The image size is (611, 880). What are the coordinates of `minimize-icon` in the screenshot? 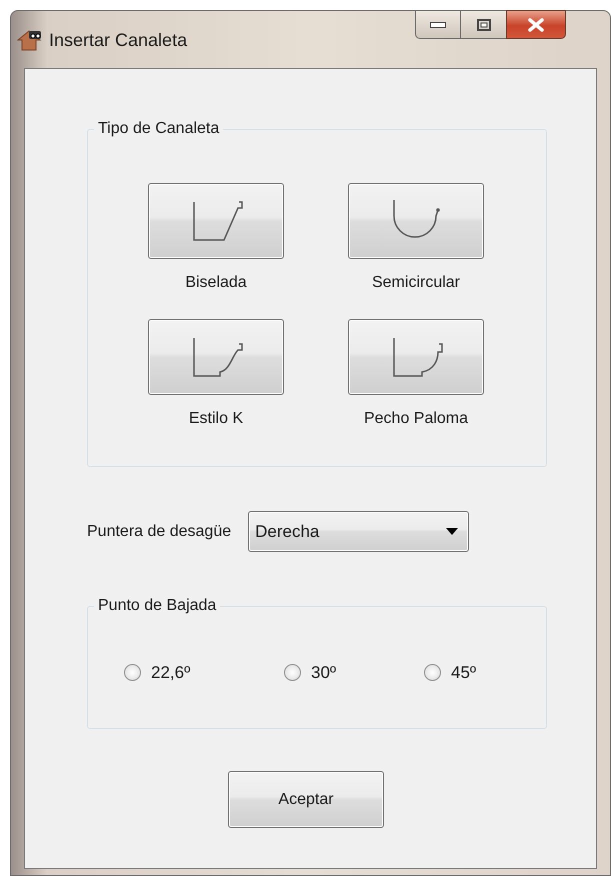 It's located at (438, 25).